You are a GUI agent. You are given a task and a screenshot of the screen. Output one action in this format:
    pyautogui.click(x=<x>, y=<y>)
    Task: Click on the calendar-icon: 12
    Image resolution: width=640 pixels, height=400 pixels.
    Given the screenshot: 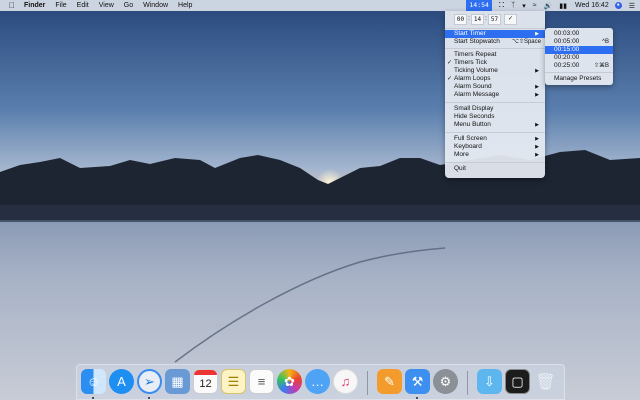 What is the action you would take?
    pyautogui.click(x=205, y=381)
    